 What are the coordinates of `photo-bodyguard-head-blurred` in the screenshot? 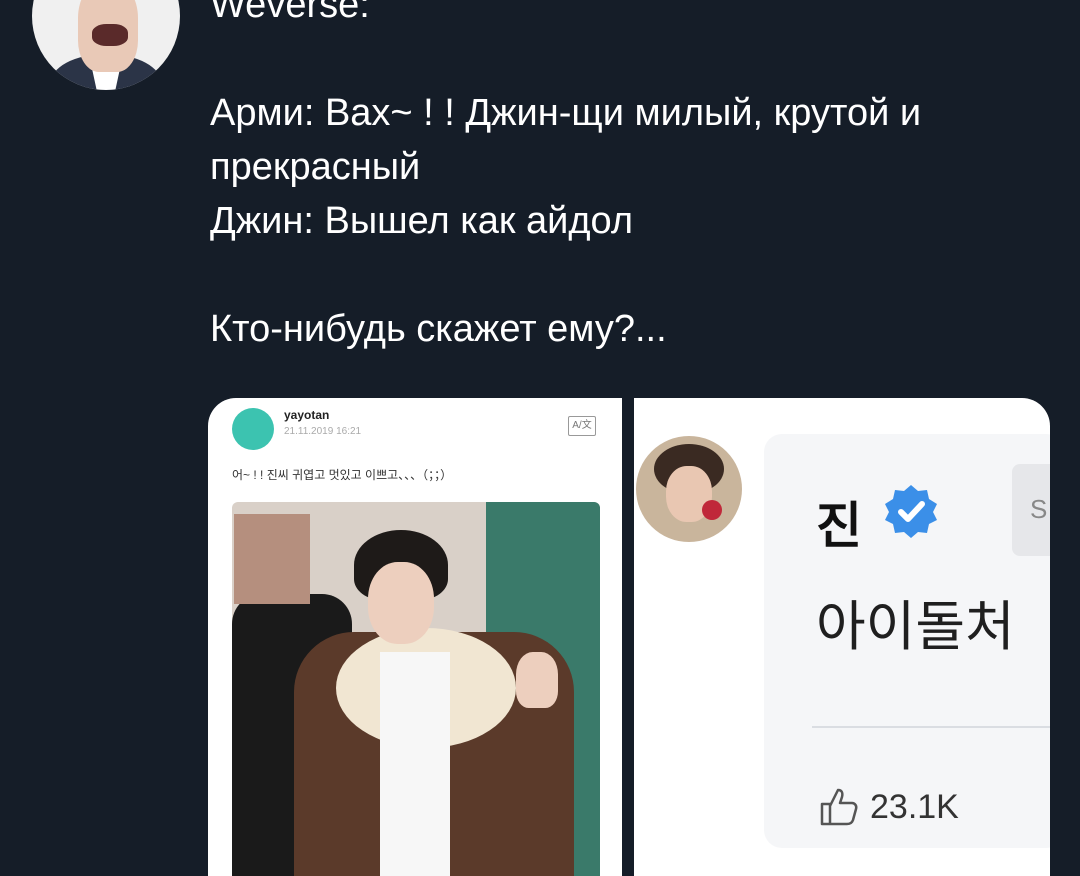 It's located at (272, 559).